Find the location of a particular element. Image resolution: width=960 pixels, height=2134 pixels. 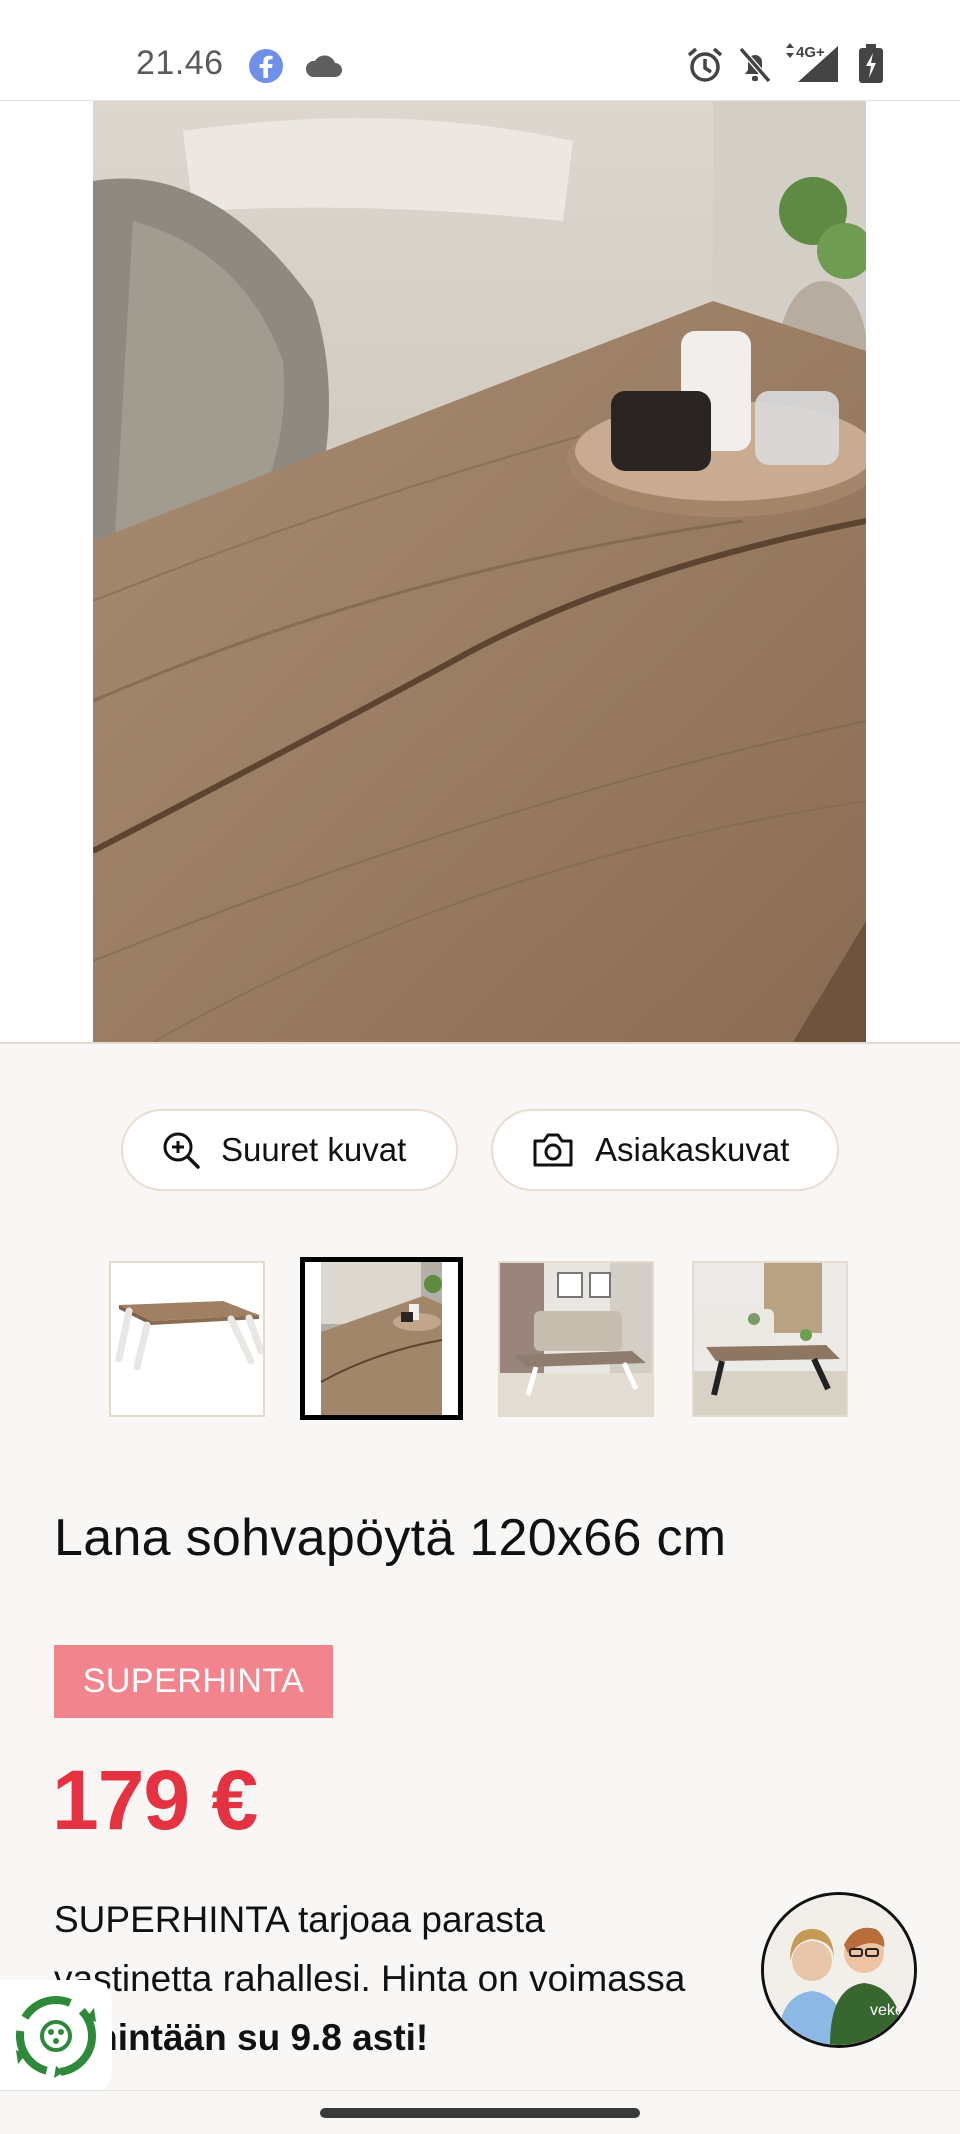

status-time: 21.46 is located at coordinates (180, 63).